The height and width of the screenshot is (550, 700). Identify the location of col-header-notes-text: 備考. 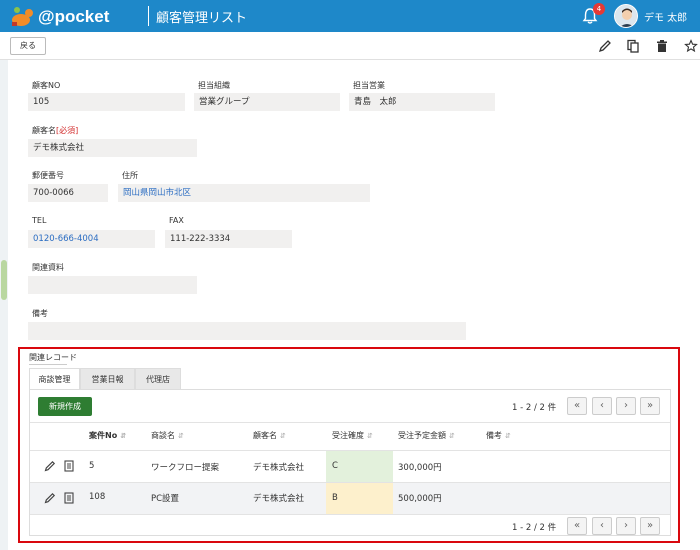
(494, 435).